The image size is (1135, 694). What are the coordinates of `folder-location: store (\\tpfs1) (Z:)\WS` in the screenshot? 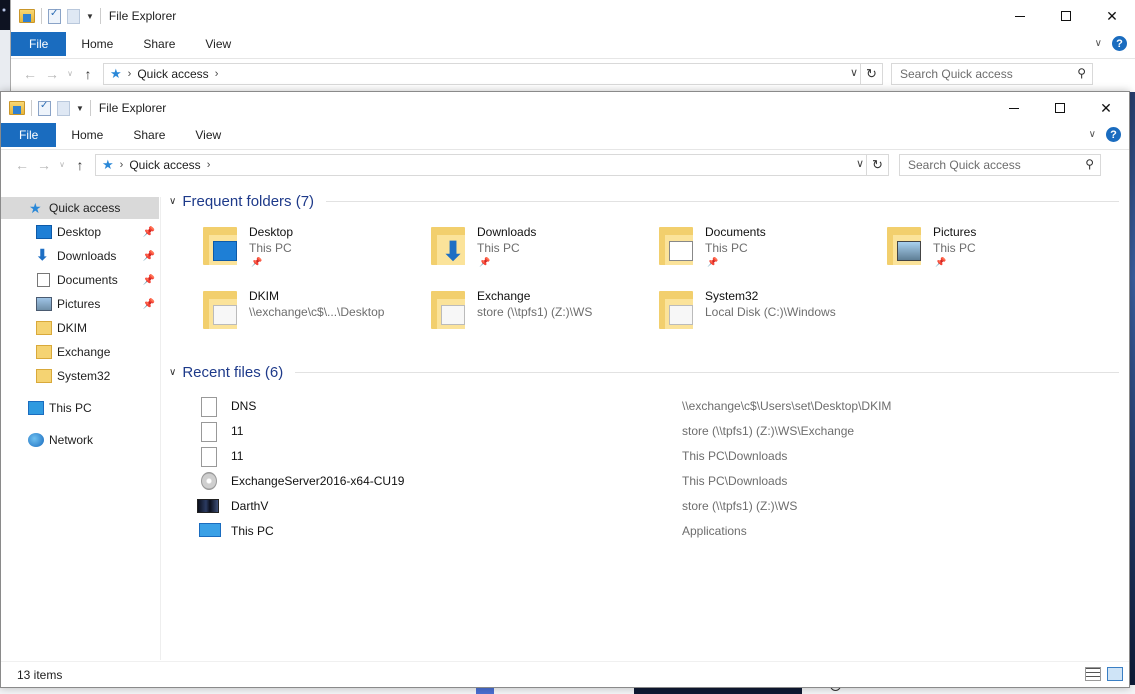 It's located at (535, 312).